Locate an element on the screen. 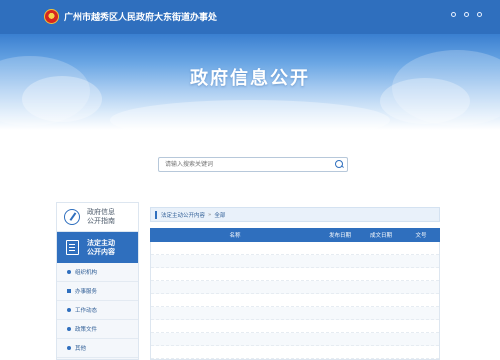 The width and height of the screenshot is (500, 360). sidebar-item-other: 其他 is located at coordinates (97, 348).